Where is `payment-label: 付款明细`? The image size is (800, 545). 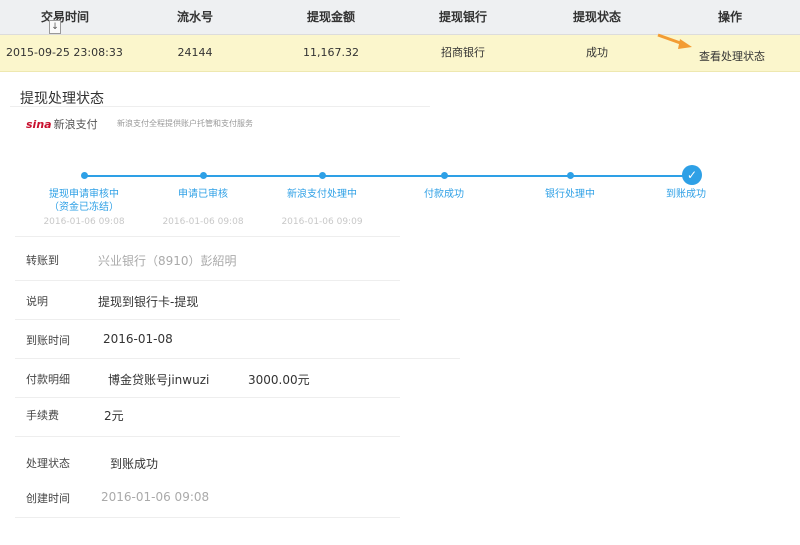
payment-label: 付款明细 is located at coordinates (48, 379).